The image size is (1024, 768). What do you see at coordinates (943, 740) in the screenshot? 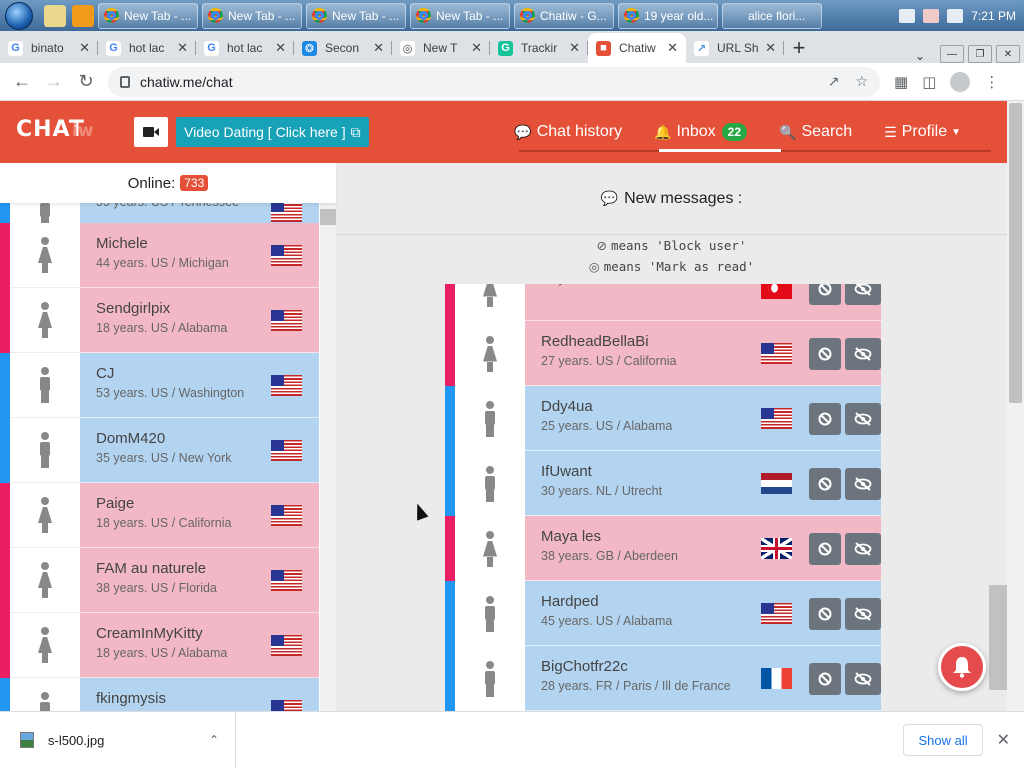
I see `show-all-button: Show all` at bounding box center [943, 740].